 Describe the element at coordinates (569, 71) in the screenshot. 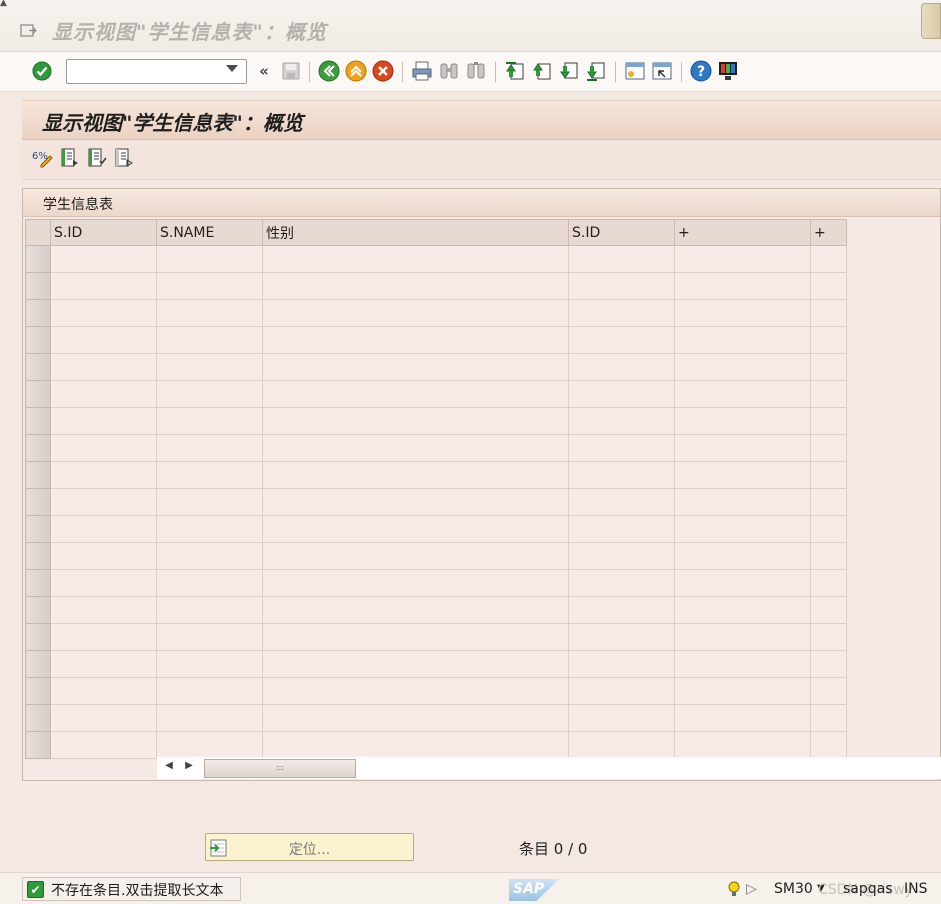

I see `next-page-icon` at that location.